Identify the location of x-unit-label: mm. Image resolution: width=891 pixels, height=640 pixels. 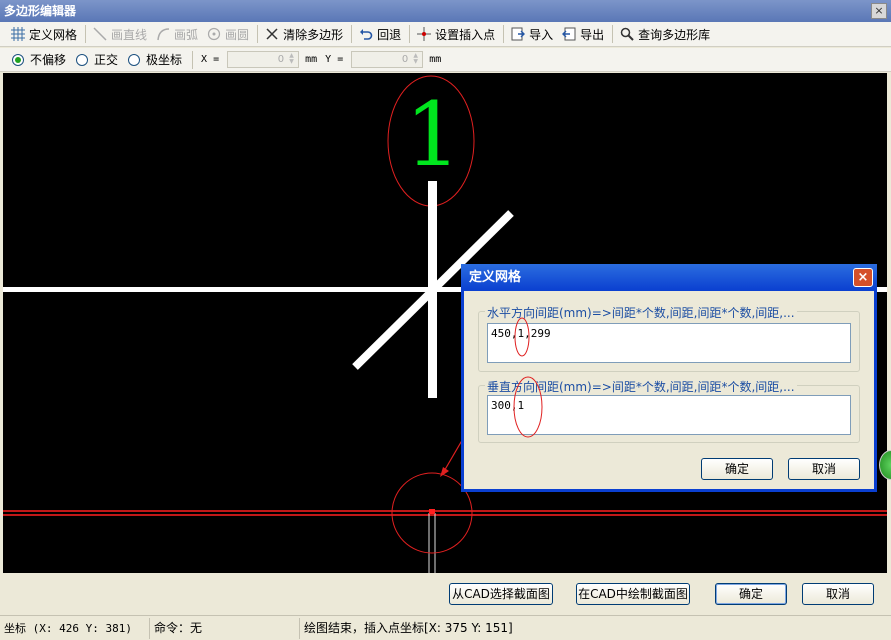
(311, 59).